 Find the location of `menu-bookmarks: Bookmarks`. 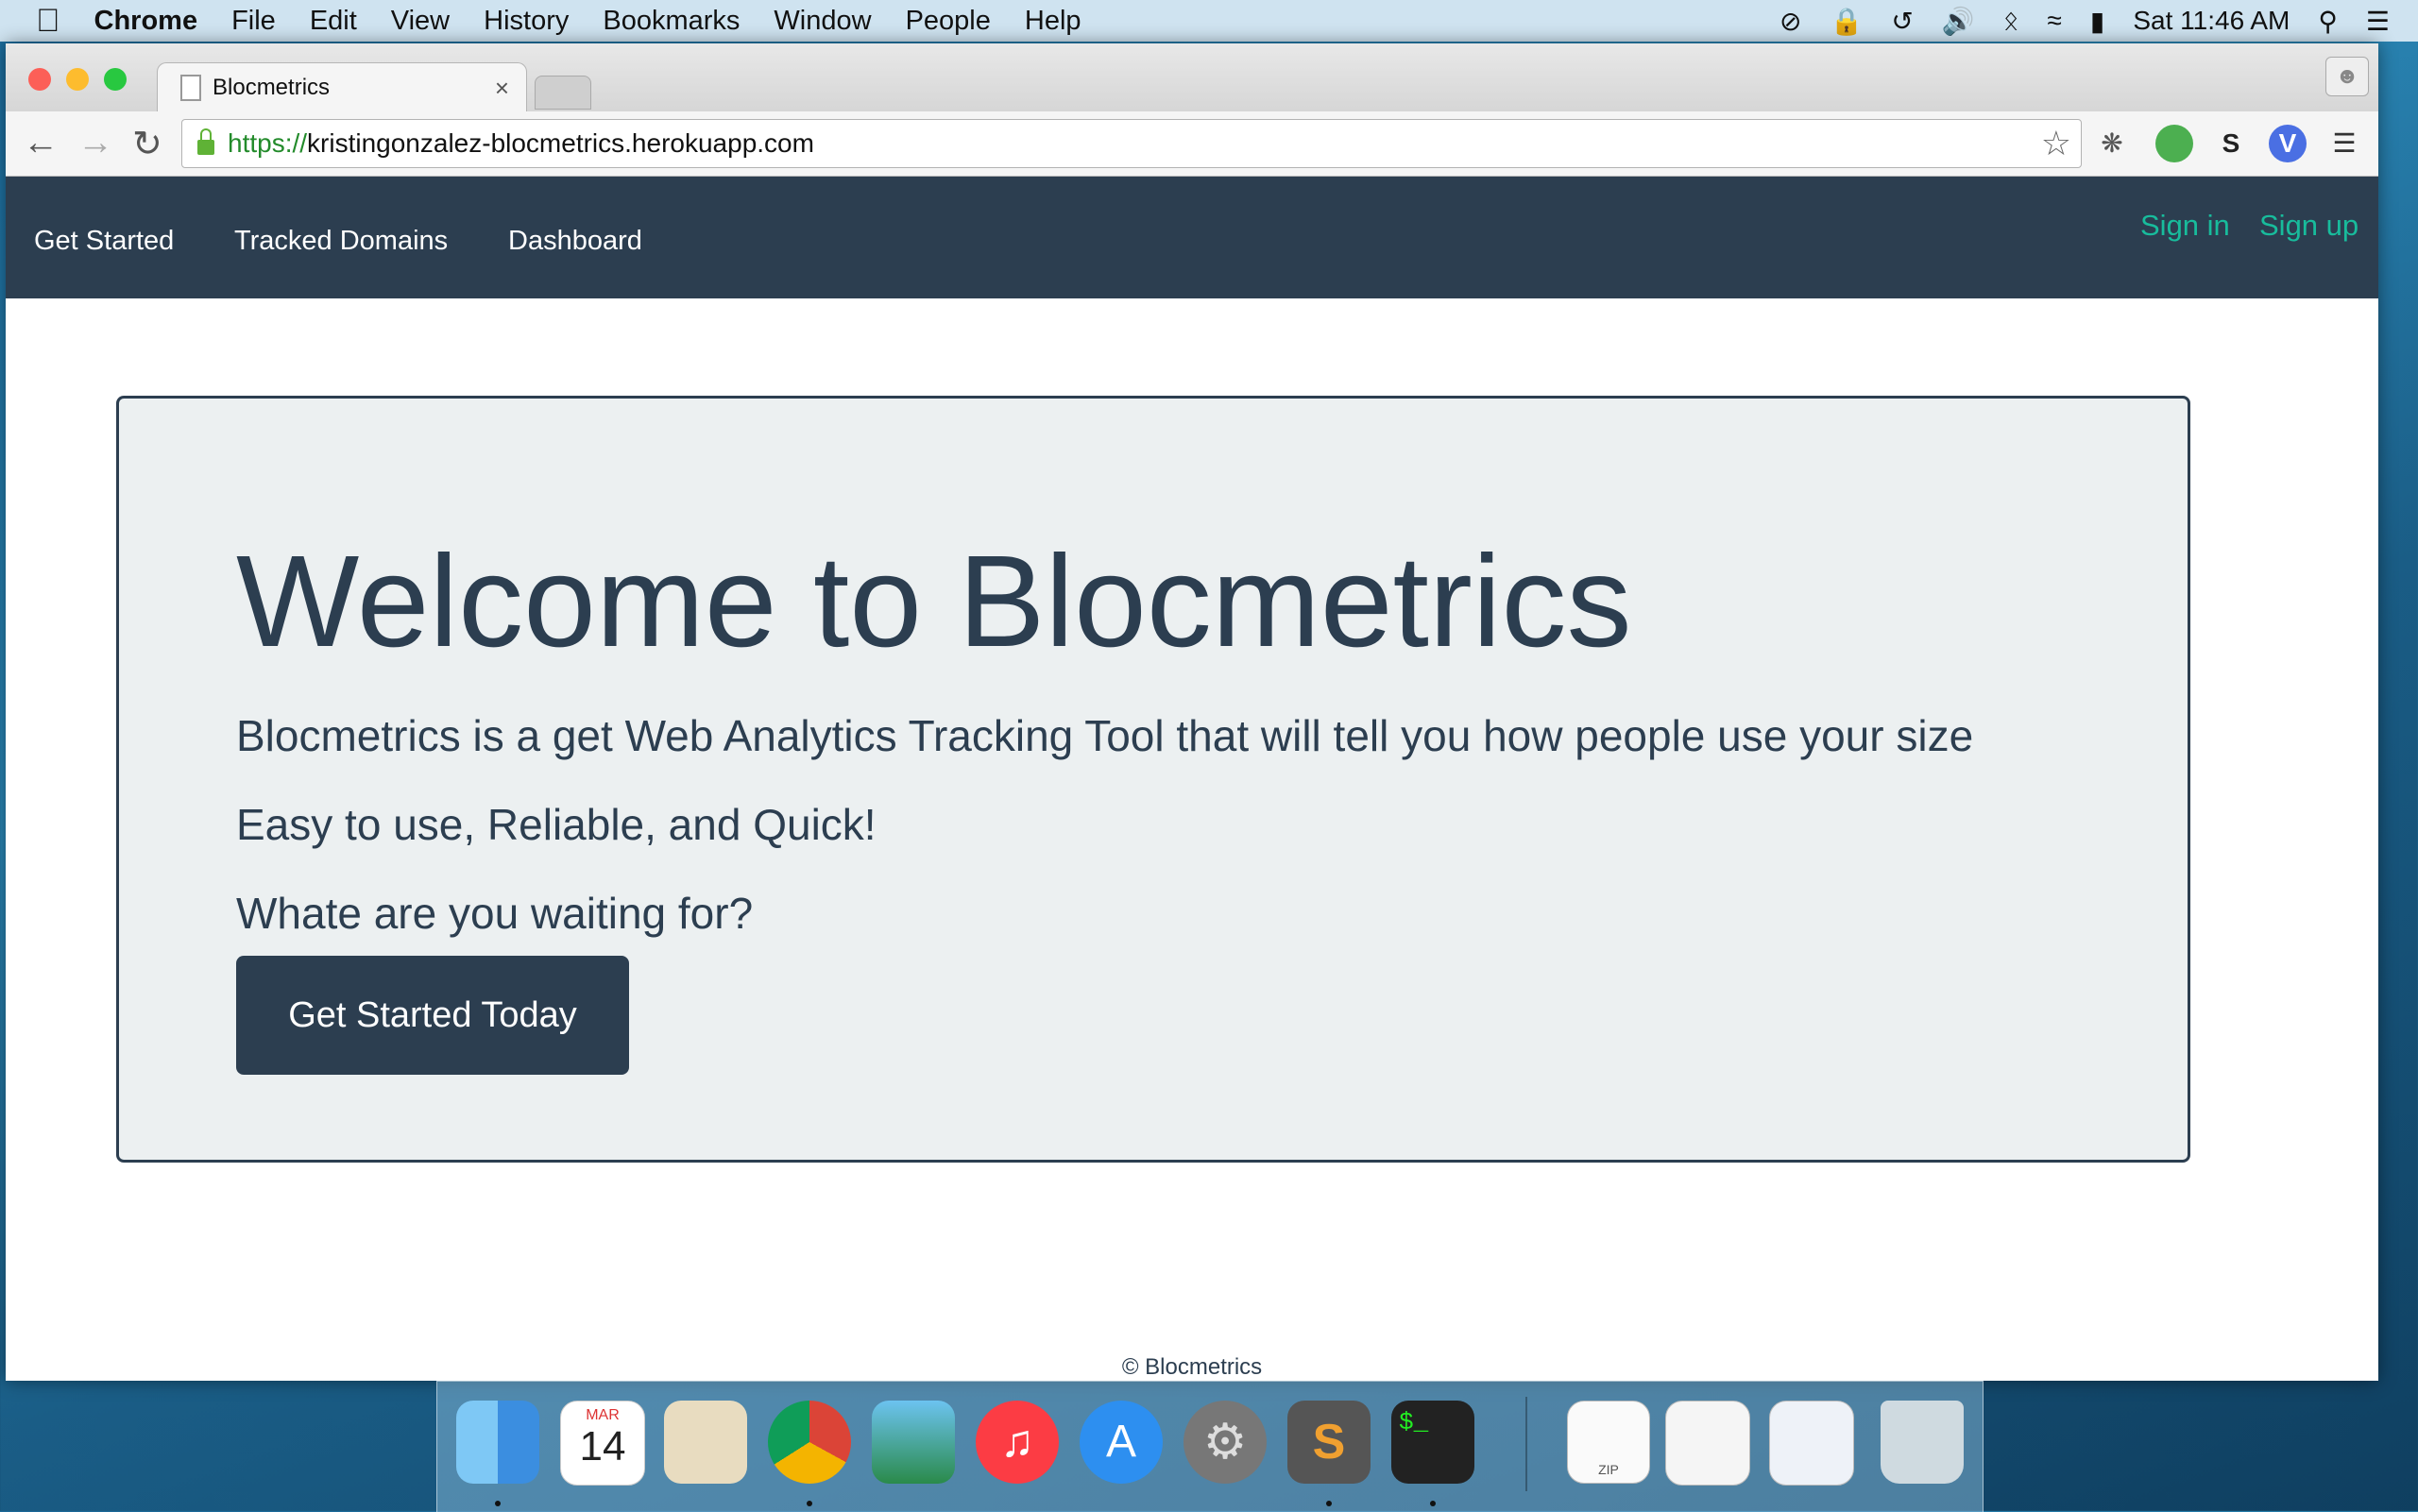

menu-bookmarks: Bookmarks is located at coordinates (671, 21).